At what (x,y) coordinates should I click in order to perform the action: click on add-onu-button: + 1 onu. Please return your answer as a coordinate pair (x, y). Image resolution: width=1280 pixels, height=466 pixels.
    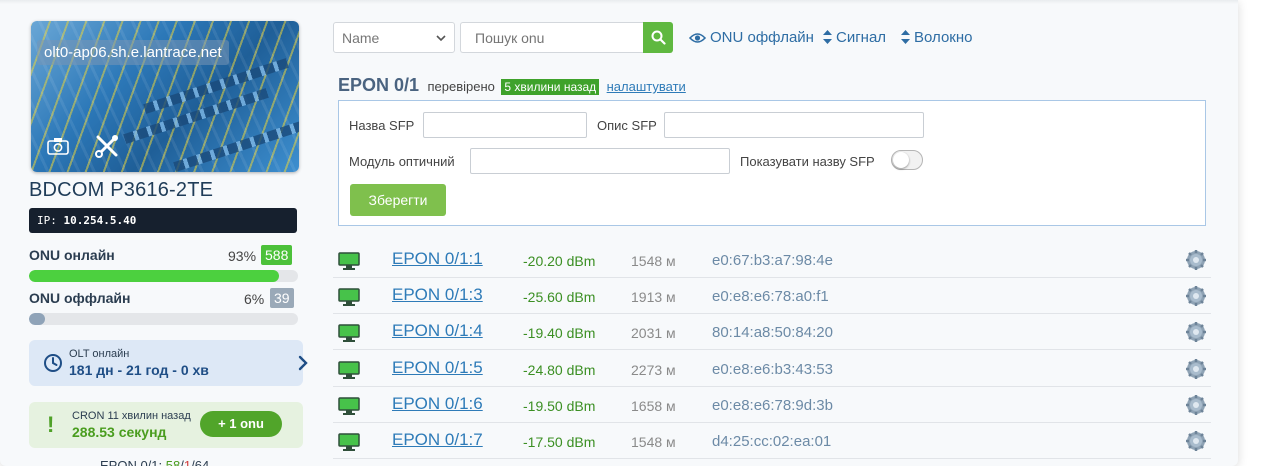
    Looking at the image, I should click on (241, 424).